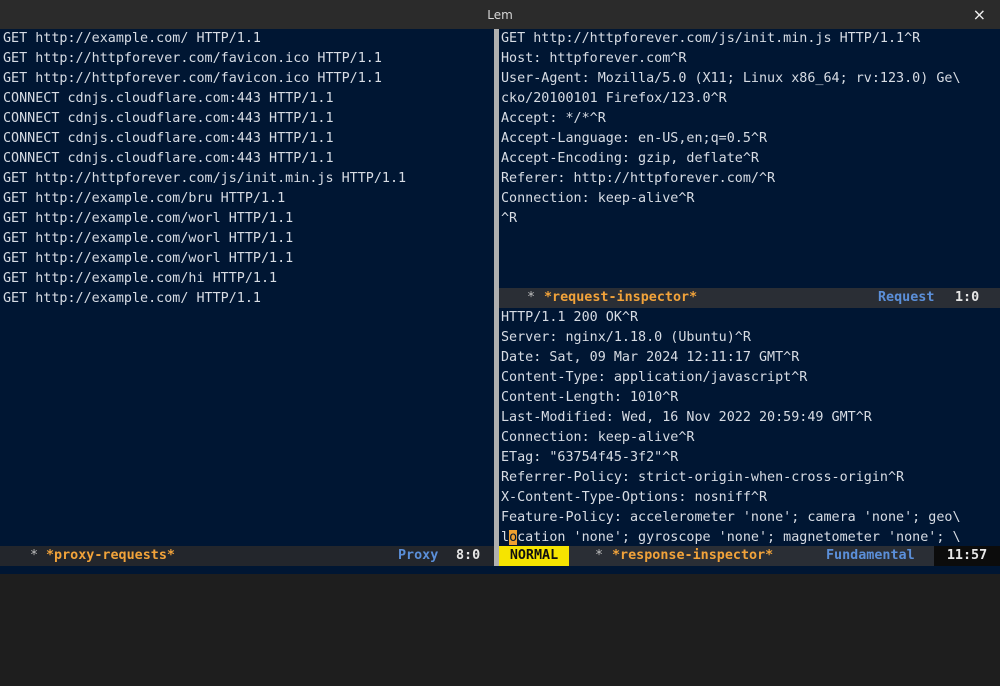  Describe the element at coordinates (590, 457) in the screenshot. I see `header-line: ETag: "63754f45-3f2"^R` at that location.